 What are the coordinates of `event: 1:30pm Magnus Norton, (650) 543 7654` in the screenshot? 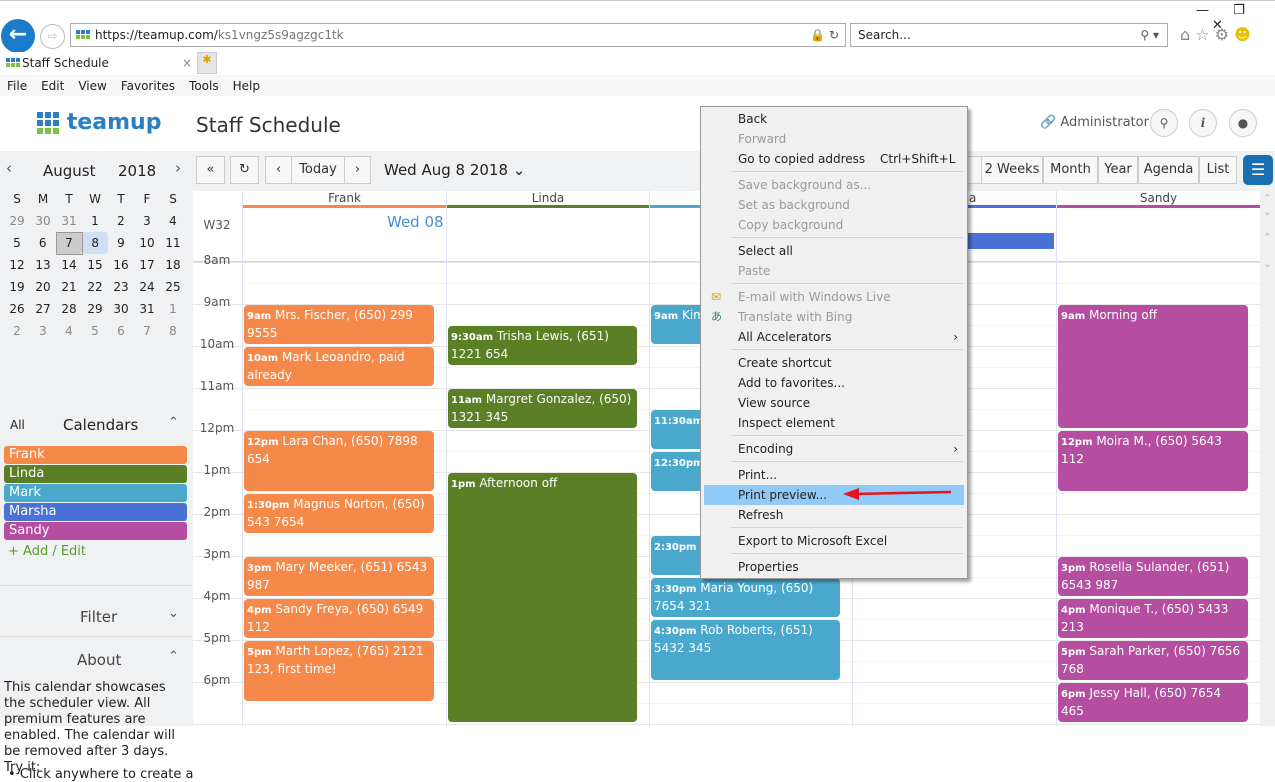 It's located at (339, 513).